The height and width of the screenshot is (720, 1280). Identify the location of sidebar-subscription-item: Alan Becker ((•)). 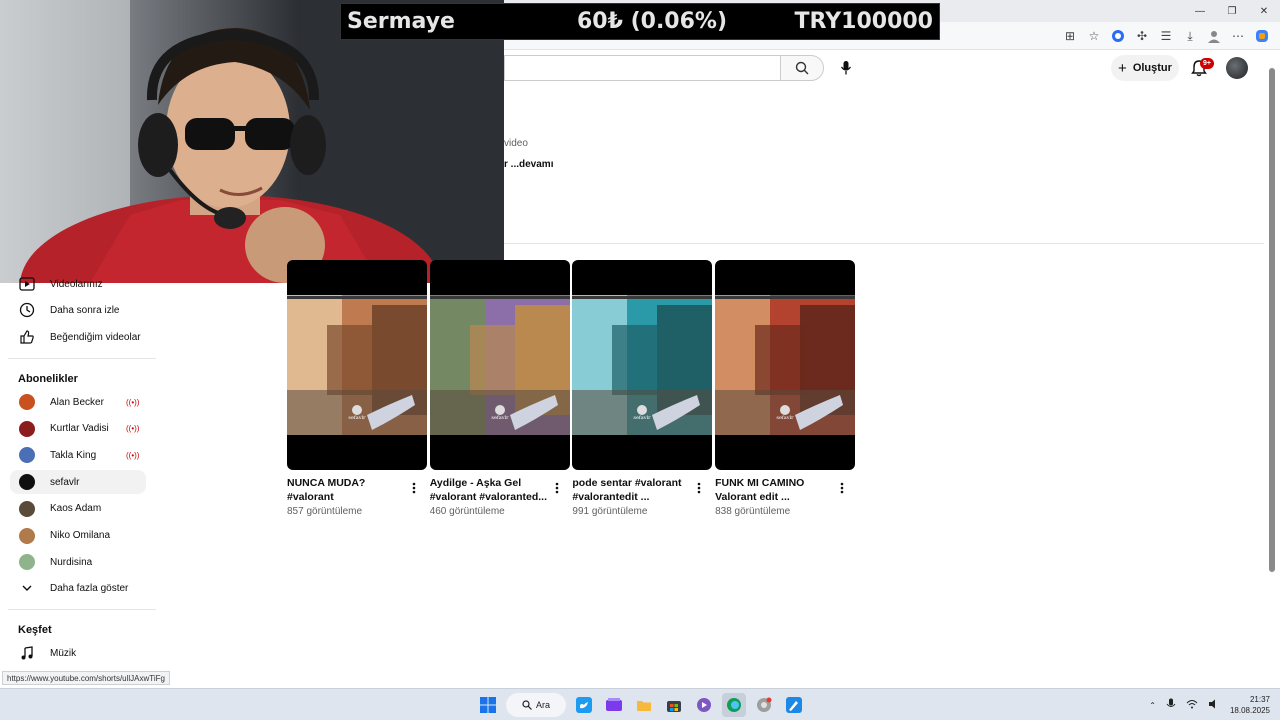
(78, 402).